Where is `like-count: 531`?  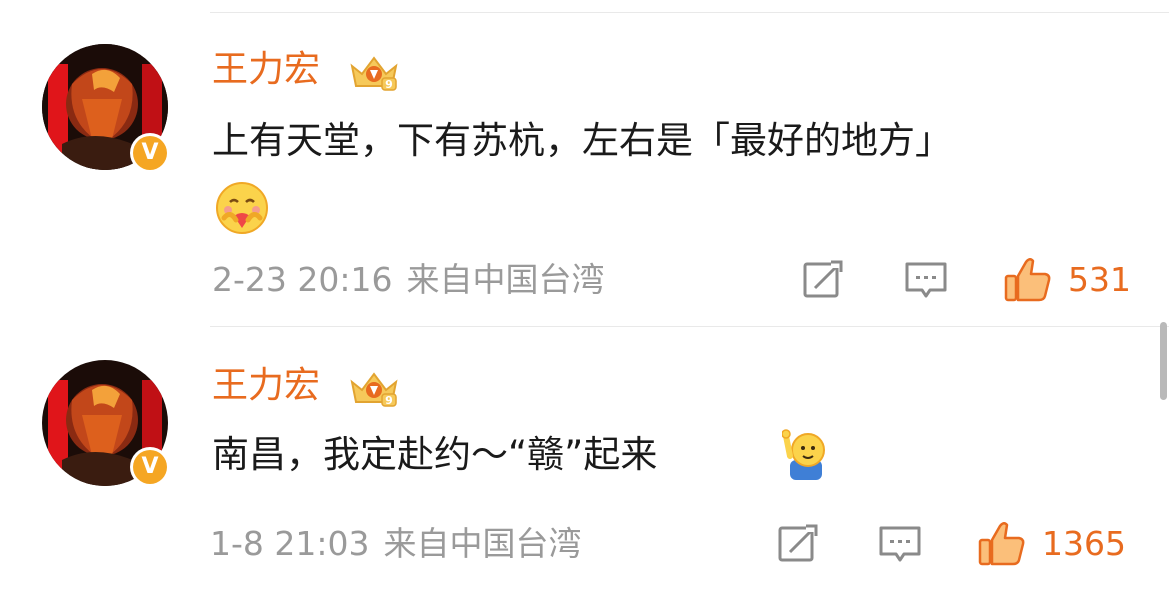
like-count: 531 is located at coordinates (1099, 279).